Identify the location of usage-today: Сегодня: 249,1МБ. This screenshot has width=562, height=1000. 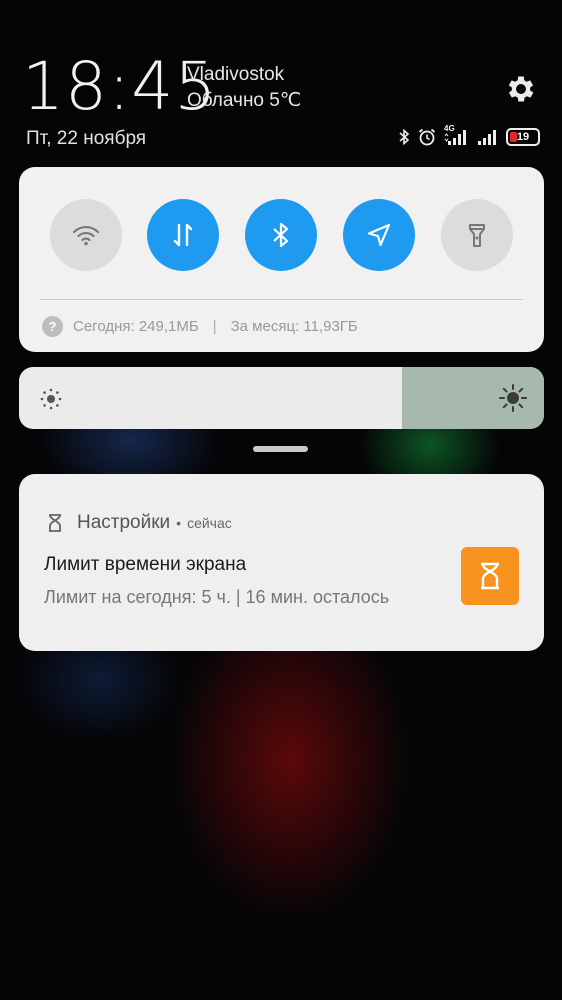
(136, 326).